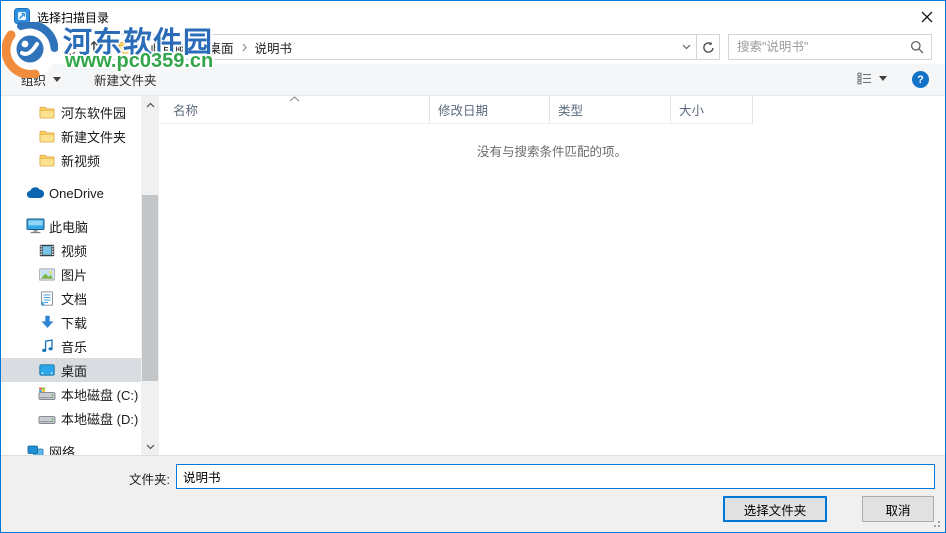 Image resolution: width=946 pixels, height=533 pixels. What do you see at coordinates (47, 322) in the screenshot?
I see `downloads-icon` at bounding box center [47, 322].